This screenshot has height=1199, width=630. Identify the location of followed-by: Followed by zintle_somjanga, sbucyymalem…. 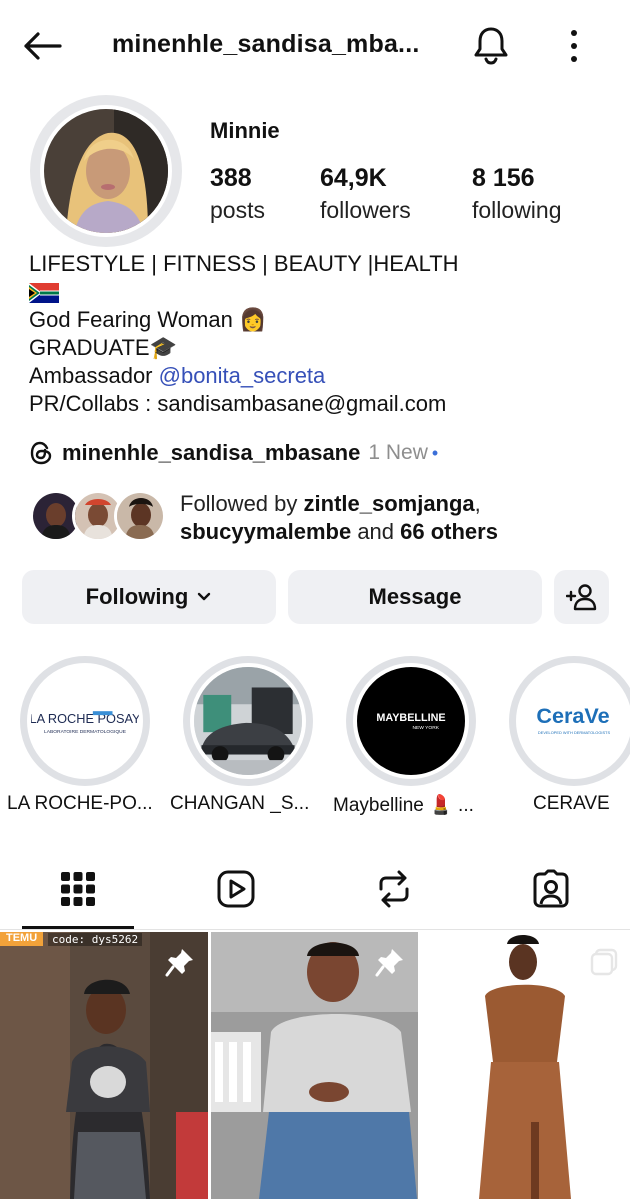
(320, 518).